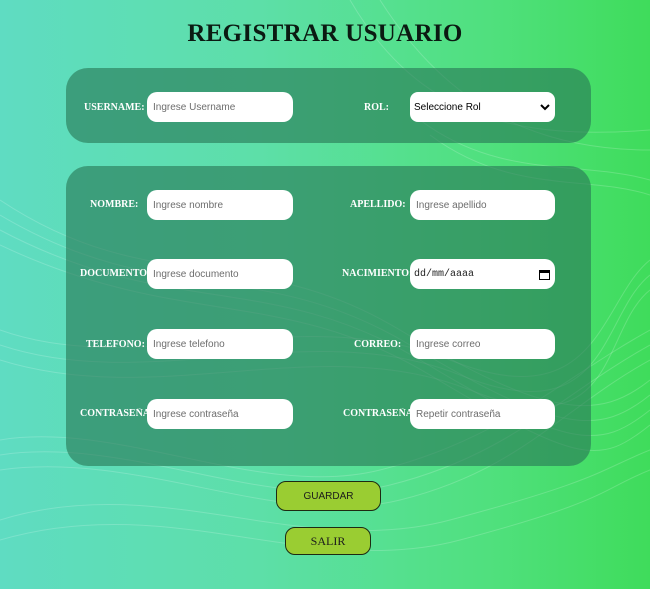 The height and width of the screenshot is (589, 650). Describe the element at coordinates (220, 344) in the screenshot. I see `telefono-input` at that location.